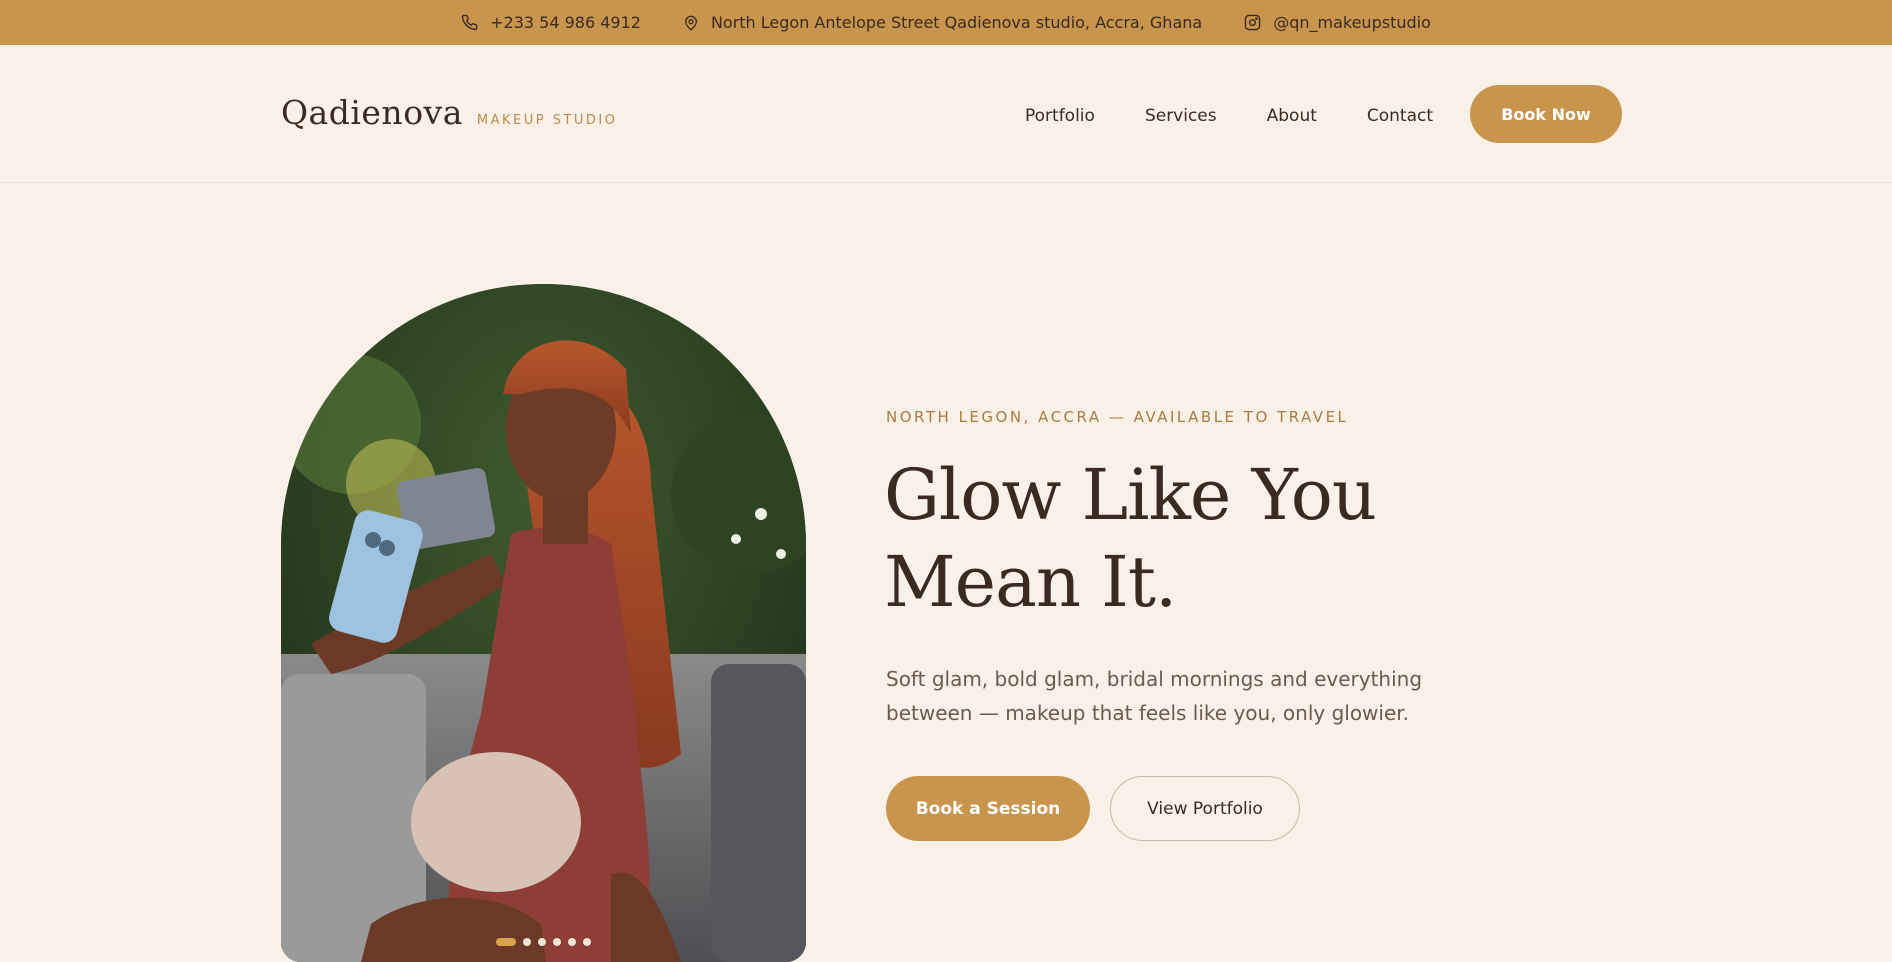 Image resolution: width=1892 pixels, height=962 pixels. I want to click on logo-name: Qadienova, so click(372, 112).